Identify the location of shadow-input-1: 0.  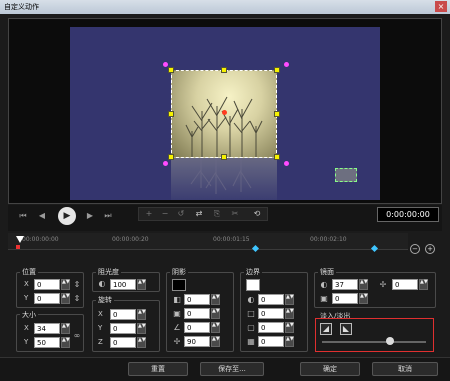
(197, 299).